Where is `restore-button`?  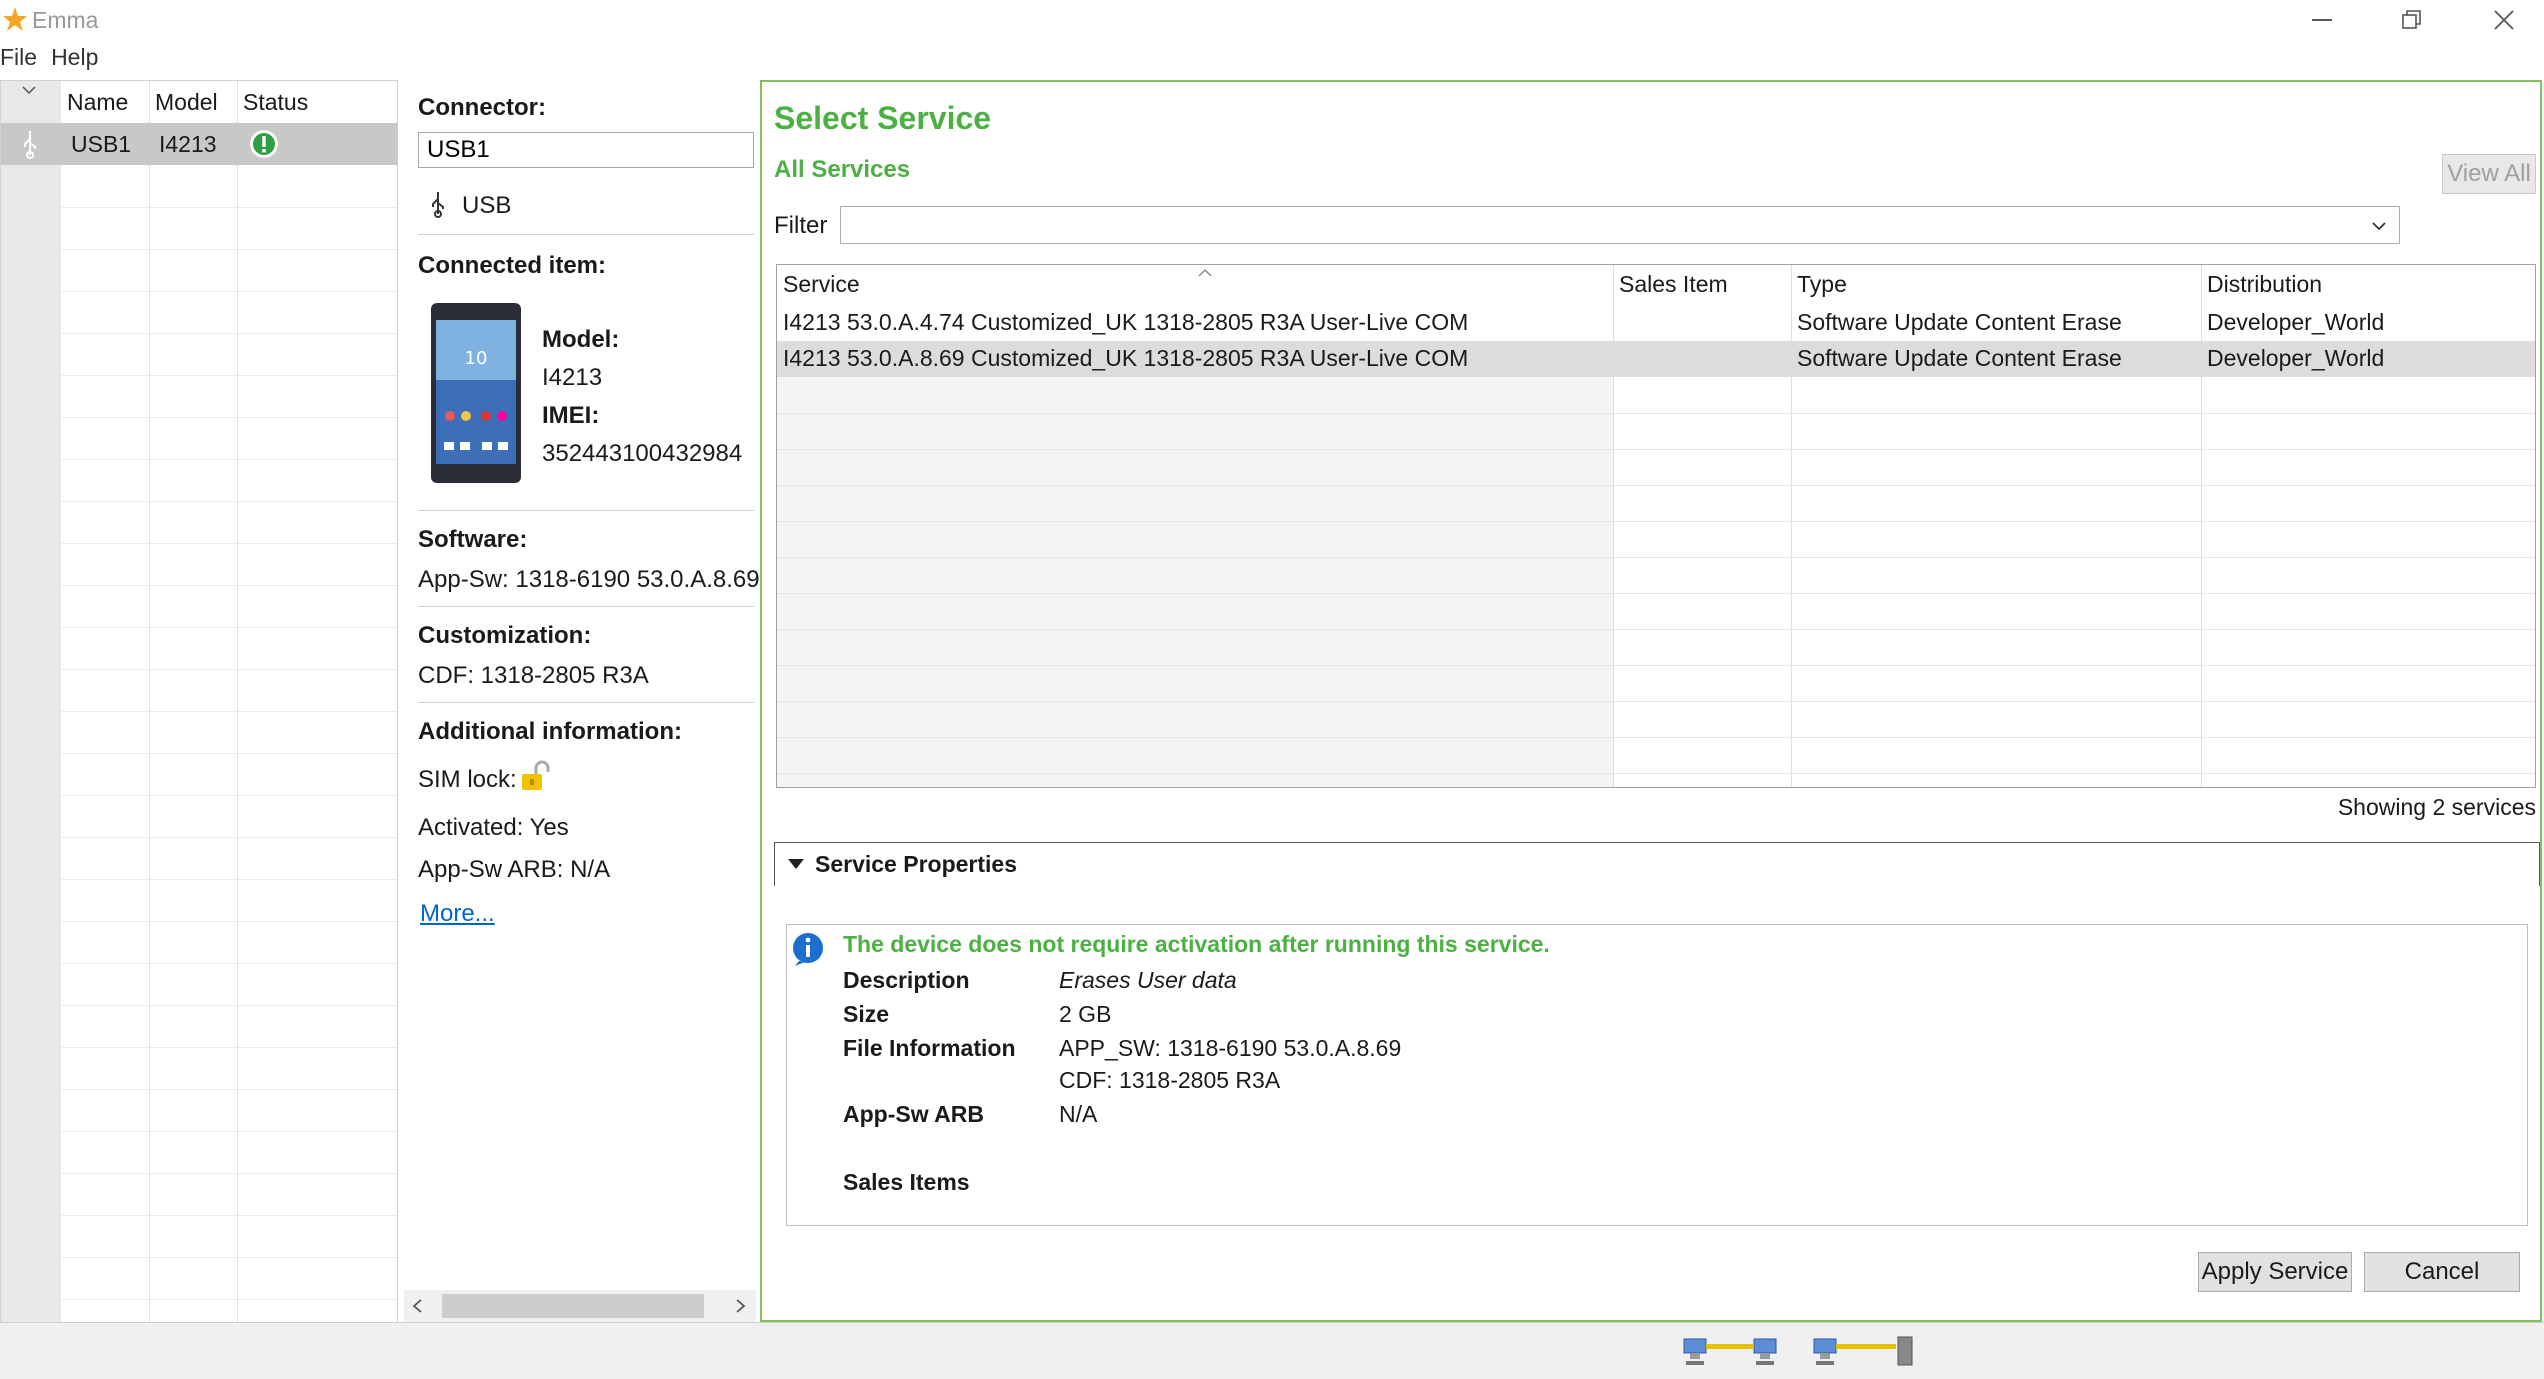
restore-button is located at coordinates (2412, 20).